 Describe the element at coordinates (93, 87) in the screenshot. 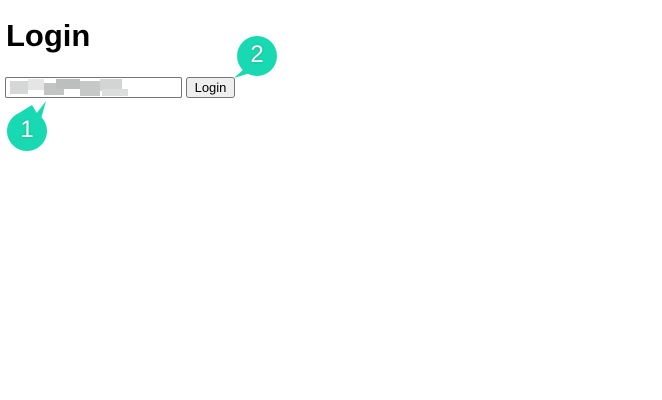

I see `username-input` at that location.